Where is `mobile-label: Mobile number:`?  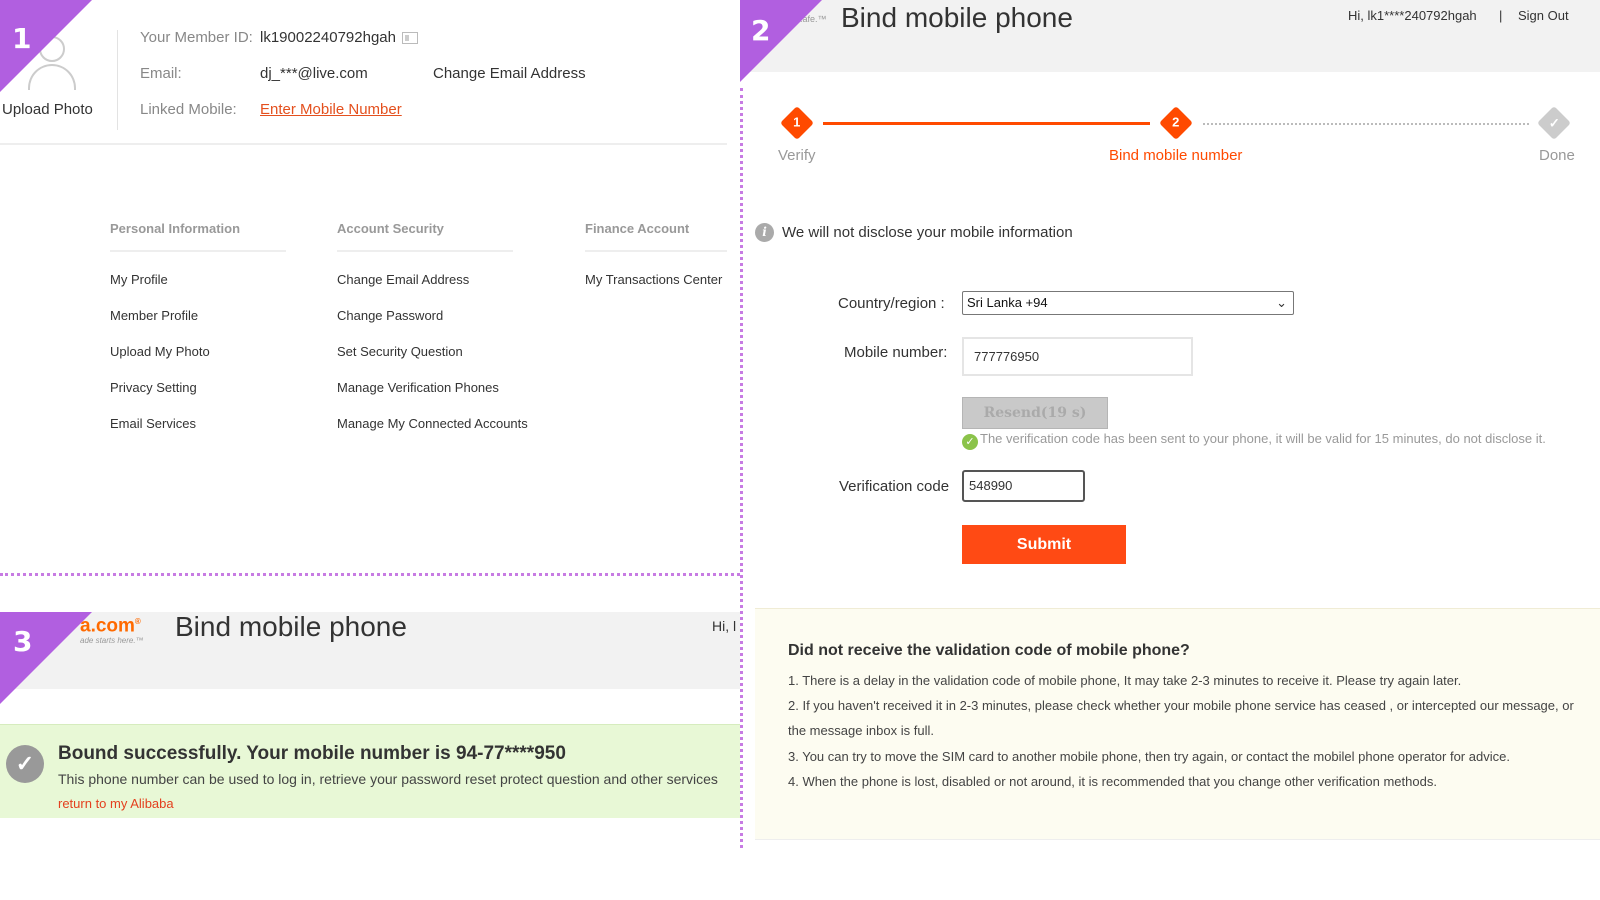 mobile-label: Mobile number: is located at coordinates (896, 352).